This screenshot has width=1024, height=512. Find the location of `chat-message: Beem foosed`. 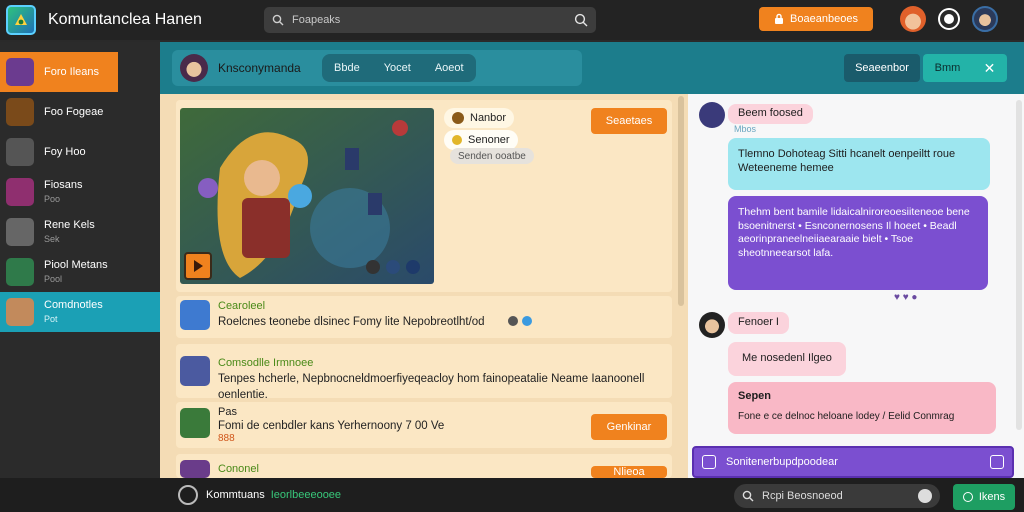

chat-message: Beem foosed is located at coordinates (770, 114).